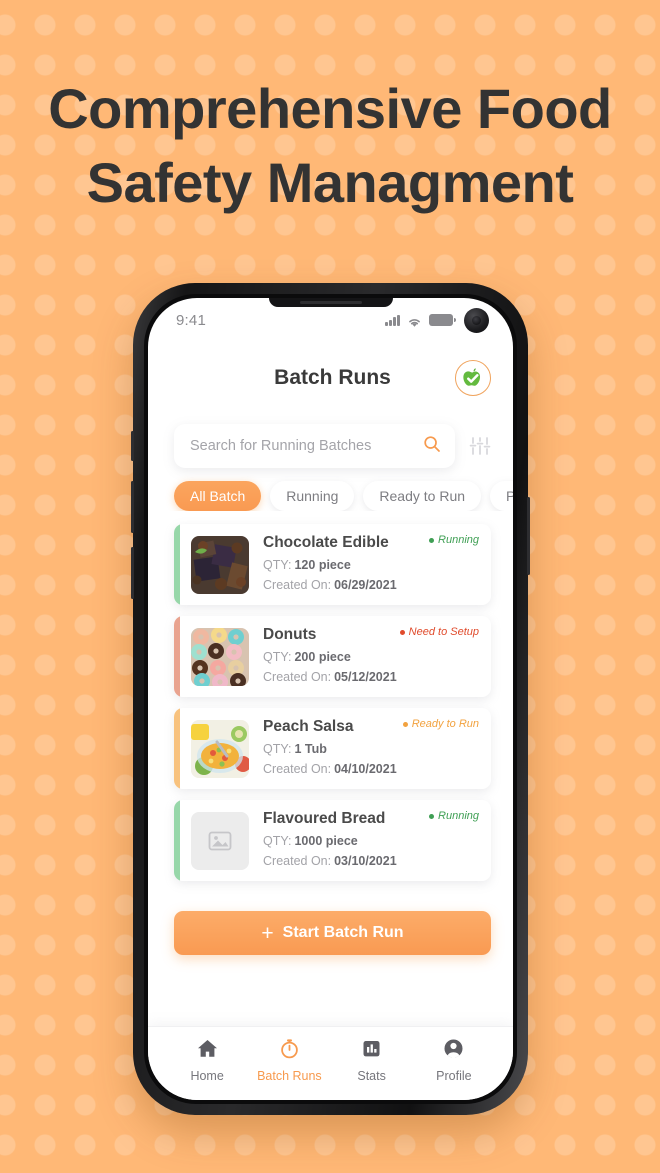  I want to click on status-badge: Ready to Run, so click(440, 724).